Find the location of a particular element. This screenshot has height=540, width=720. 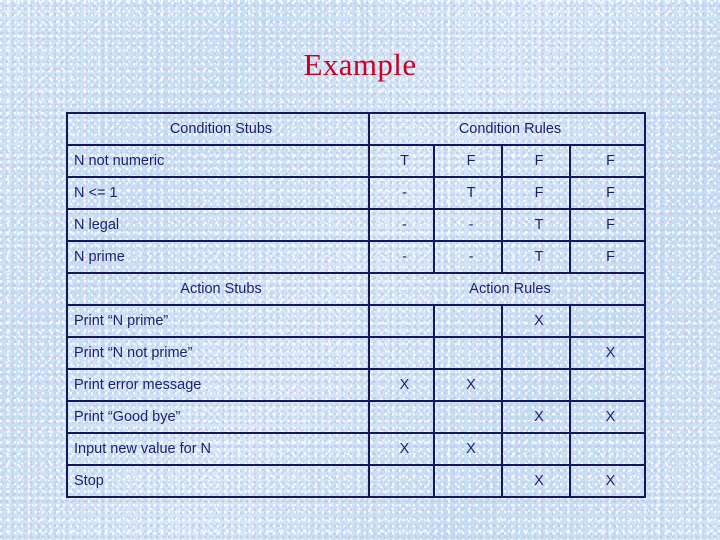

table-row: N legal - - T F is located at coordinates (356, 225).